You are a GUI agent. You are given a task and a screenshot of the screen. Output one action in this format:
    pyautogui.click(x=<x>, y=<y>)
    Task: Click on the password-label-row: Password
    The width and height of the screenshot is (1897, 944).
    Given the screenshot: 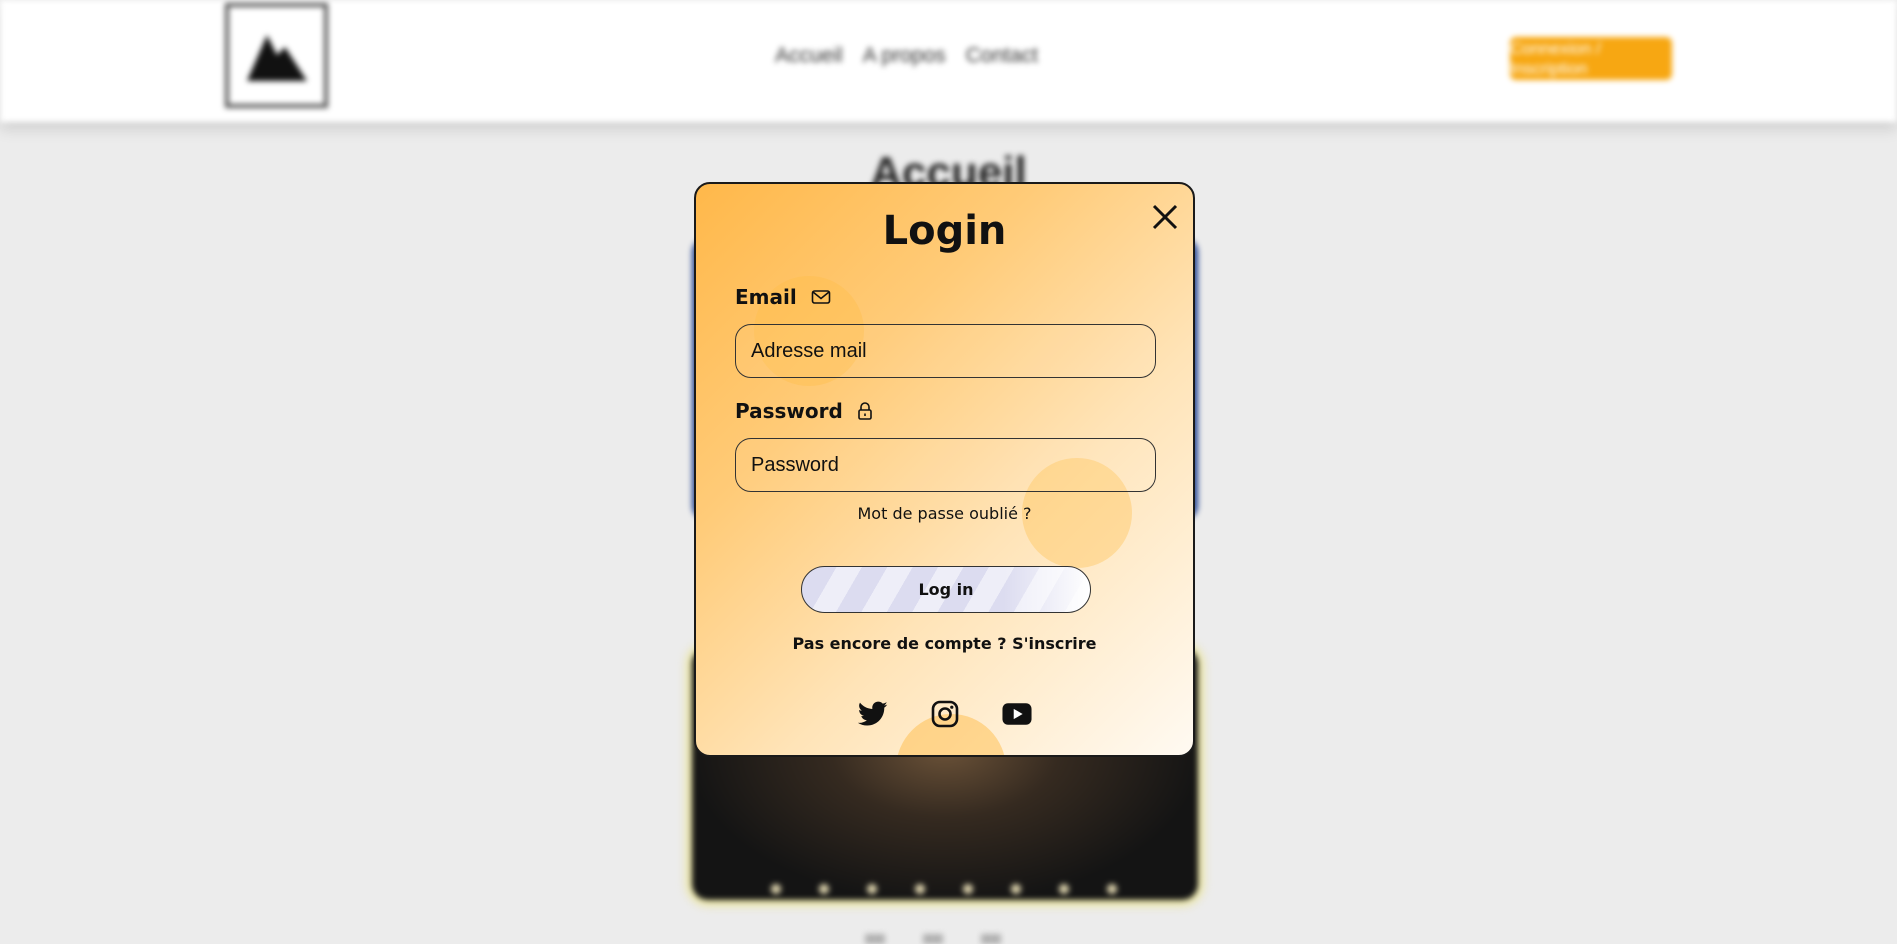 What is the action you would take?
    pyautogui.click(x=804, y=411)
    